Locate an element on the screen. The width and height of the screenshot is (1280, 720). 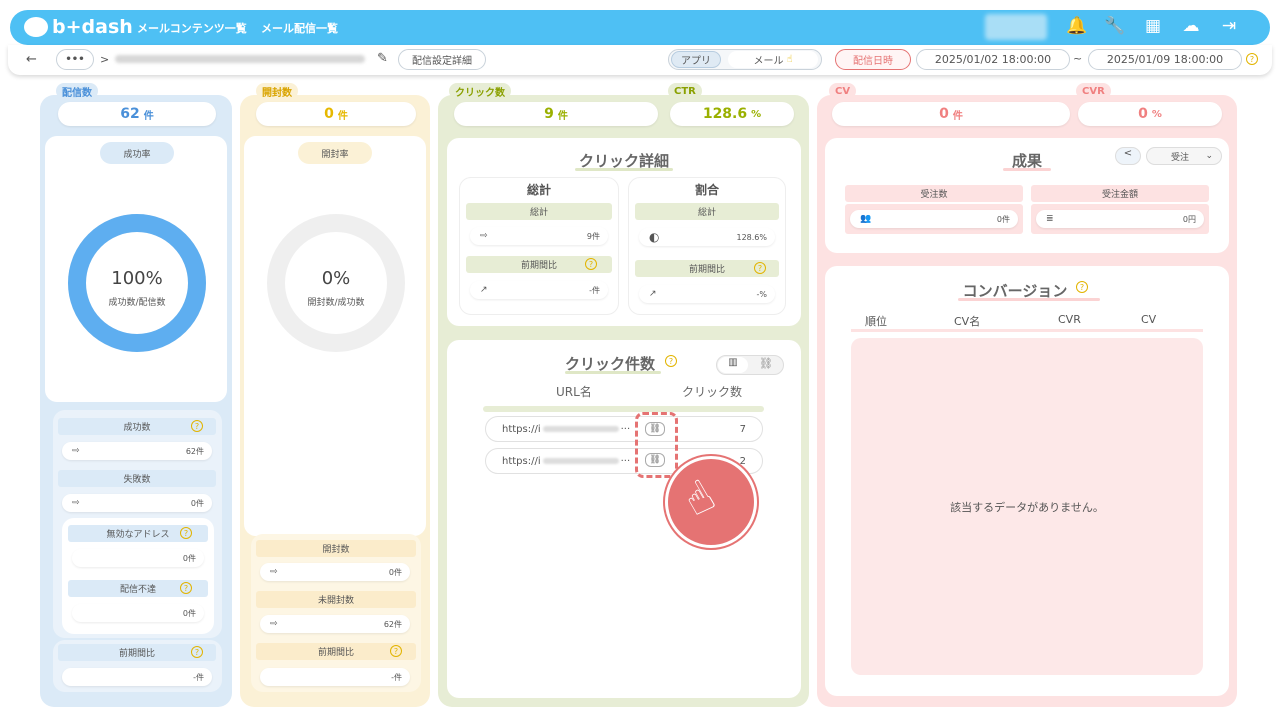
help-icon: ? is located at coordinates (1252, 59).